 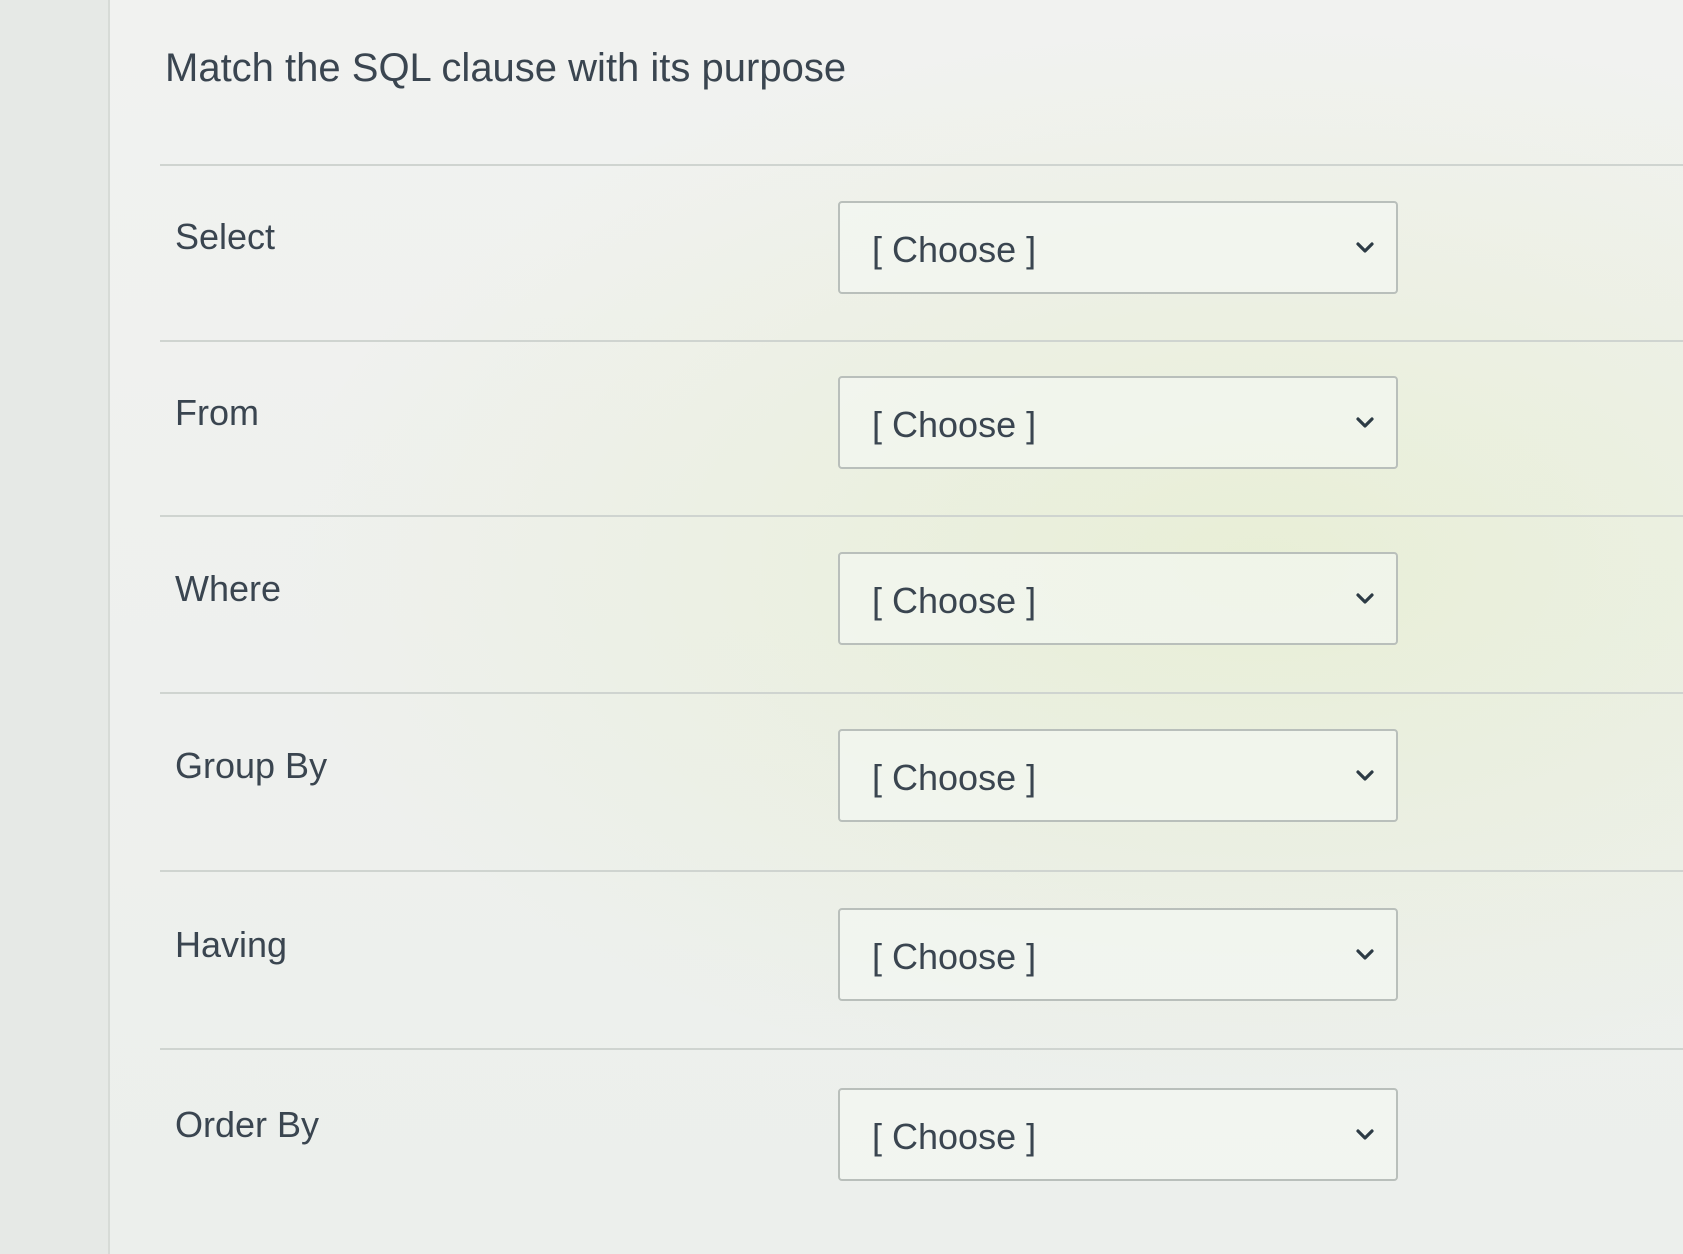 What do you see at coordinates (251, 765) in the screenshot?
I see `clause-label-group-by: Group By` at bounding box center [251, 765].